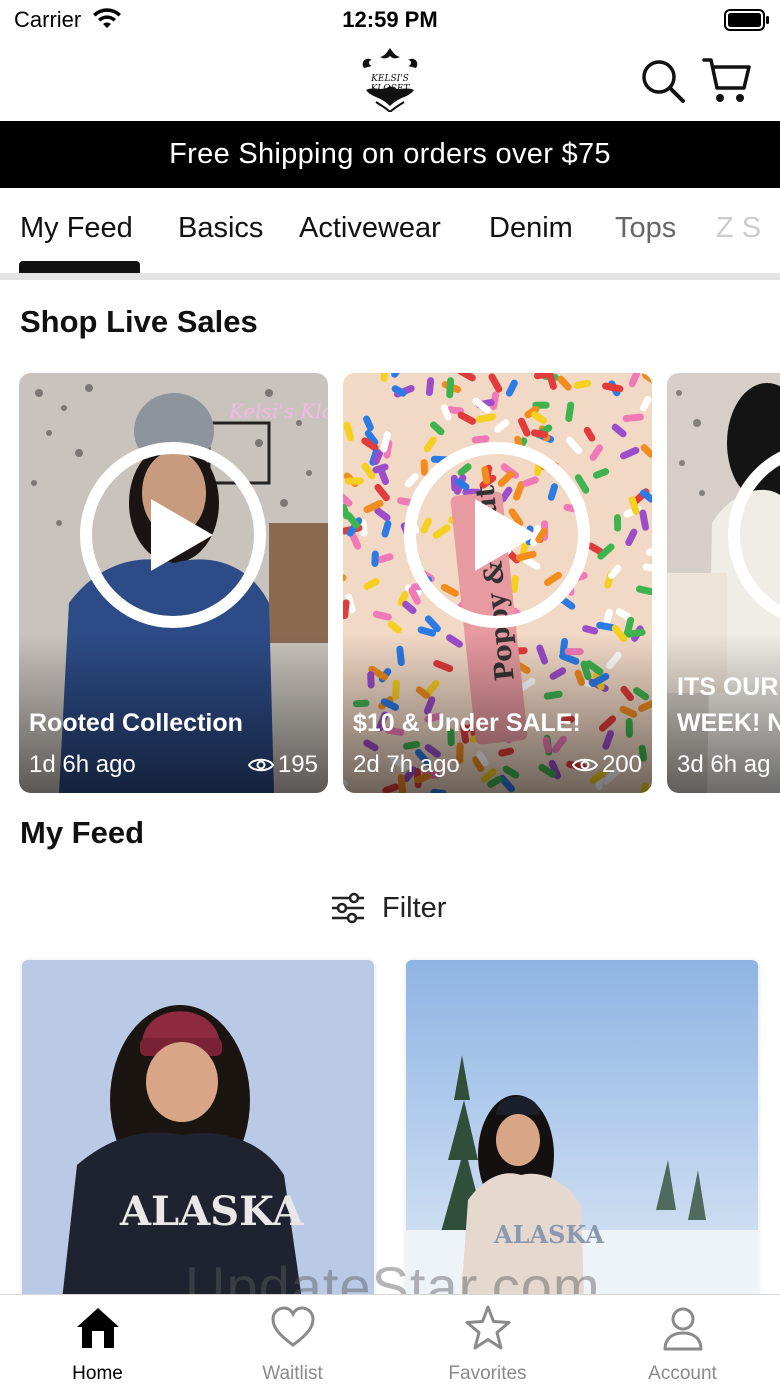 Image resolution: width=780 pixels, height=1387 pixels. What do you see at coordinates (663, 81) in the screenshot?
I see `search-icon` at bounding box center [663, 81].